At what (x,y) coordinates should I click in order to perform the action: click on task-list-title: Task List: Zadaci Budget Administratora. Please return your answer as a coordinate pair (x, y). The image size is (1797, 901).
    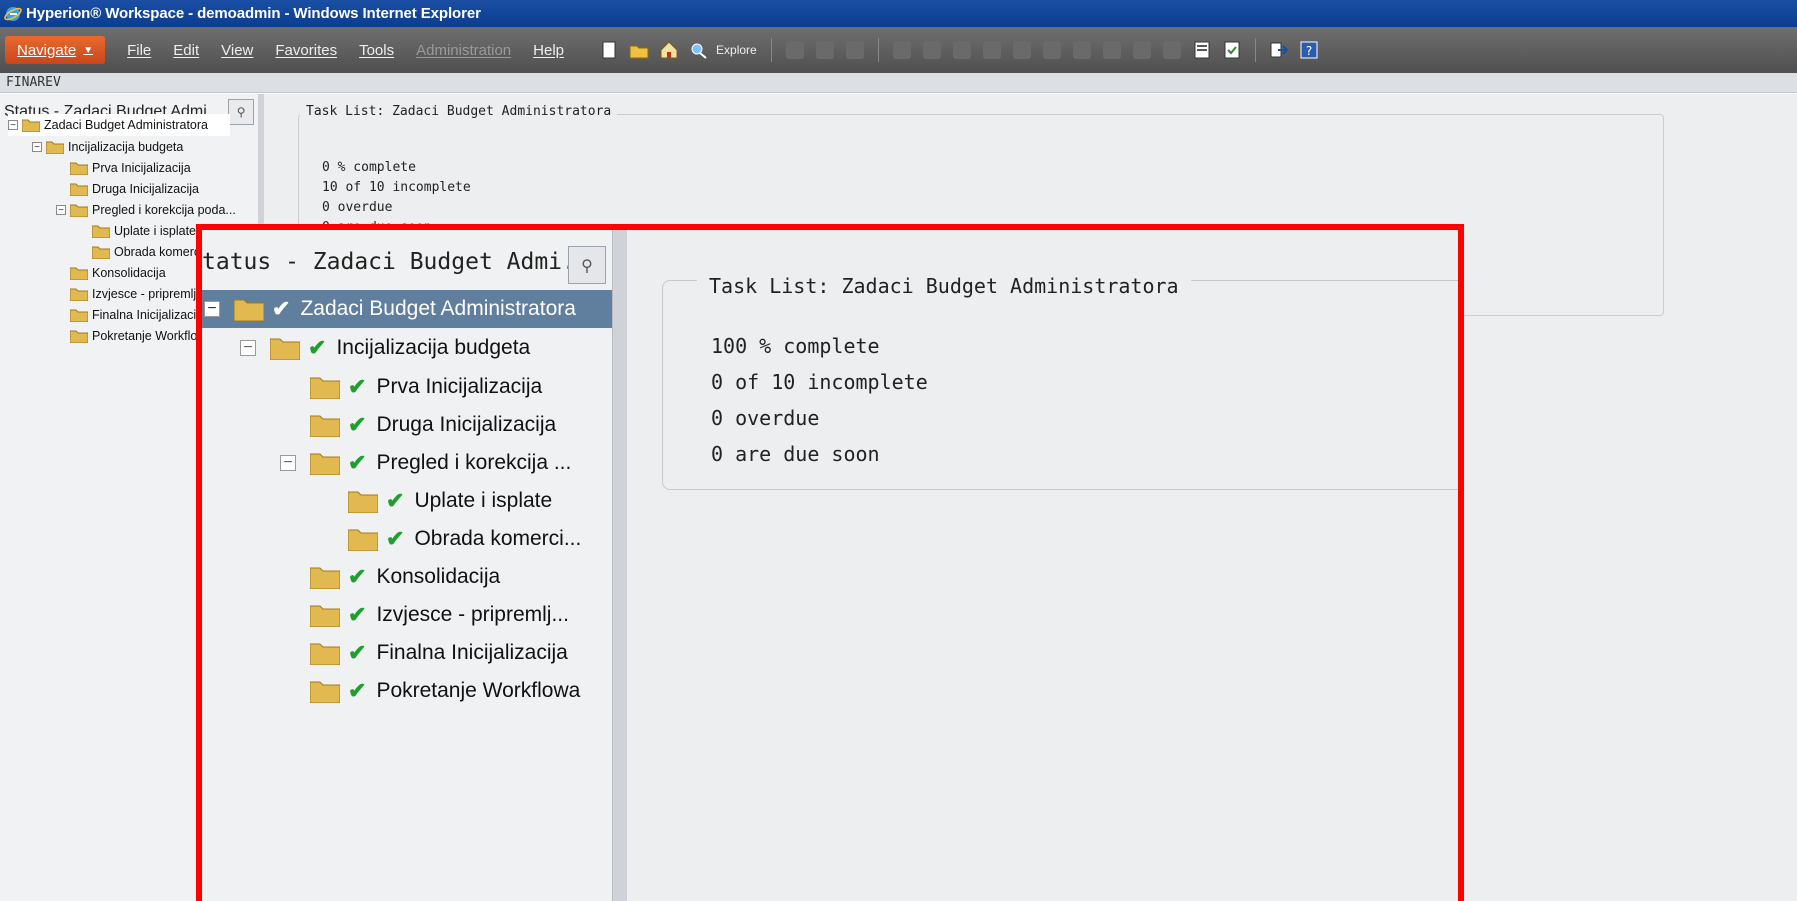
    Looking at the image, I should click on (459, 111).